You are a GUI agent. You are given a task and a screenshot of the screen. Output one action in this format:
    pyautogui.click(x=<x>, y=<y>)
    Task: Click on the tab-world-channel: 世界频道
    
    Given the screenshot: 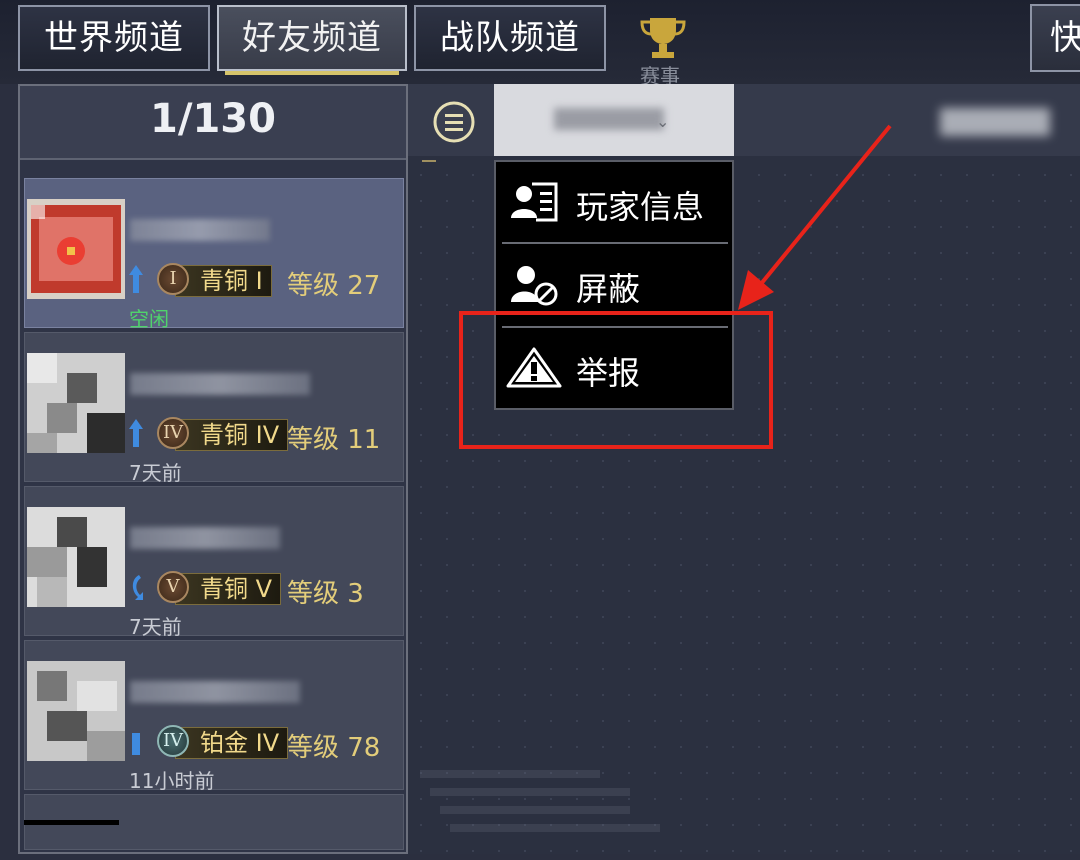 What is the action you would take?
    pyautogui.click(x=114, y=38)
    